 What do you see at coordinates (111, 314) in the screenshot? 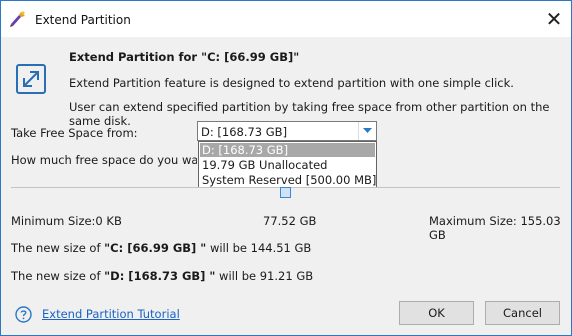
I see `extend-partition-tutorial-link: Extend Partition Tutorial` at bounding box center [111, 314].